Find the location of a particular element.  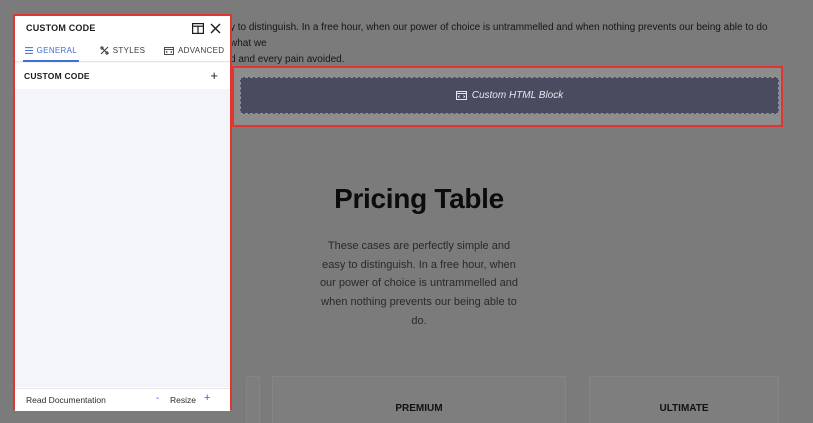

html-code-icon is located at coordinates (461, 95).